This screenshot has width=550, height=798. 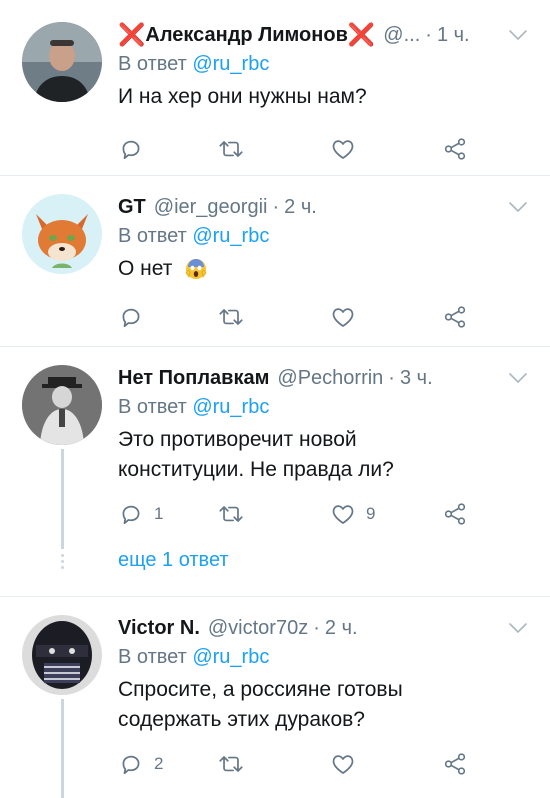 I want to click on timestamp: 1 ч., so click(x=453, y=35).